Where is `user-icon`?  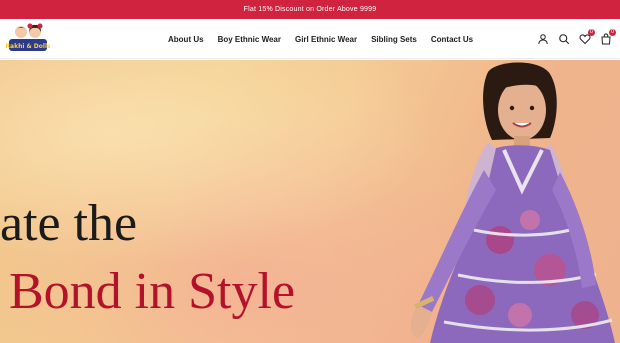
user-icon is located at coordinates (543, 39).